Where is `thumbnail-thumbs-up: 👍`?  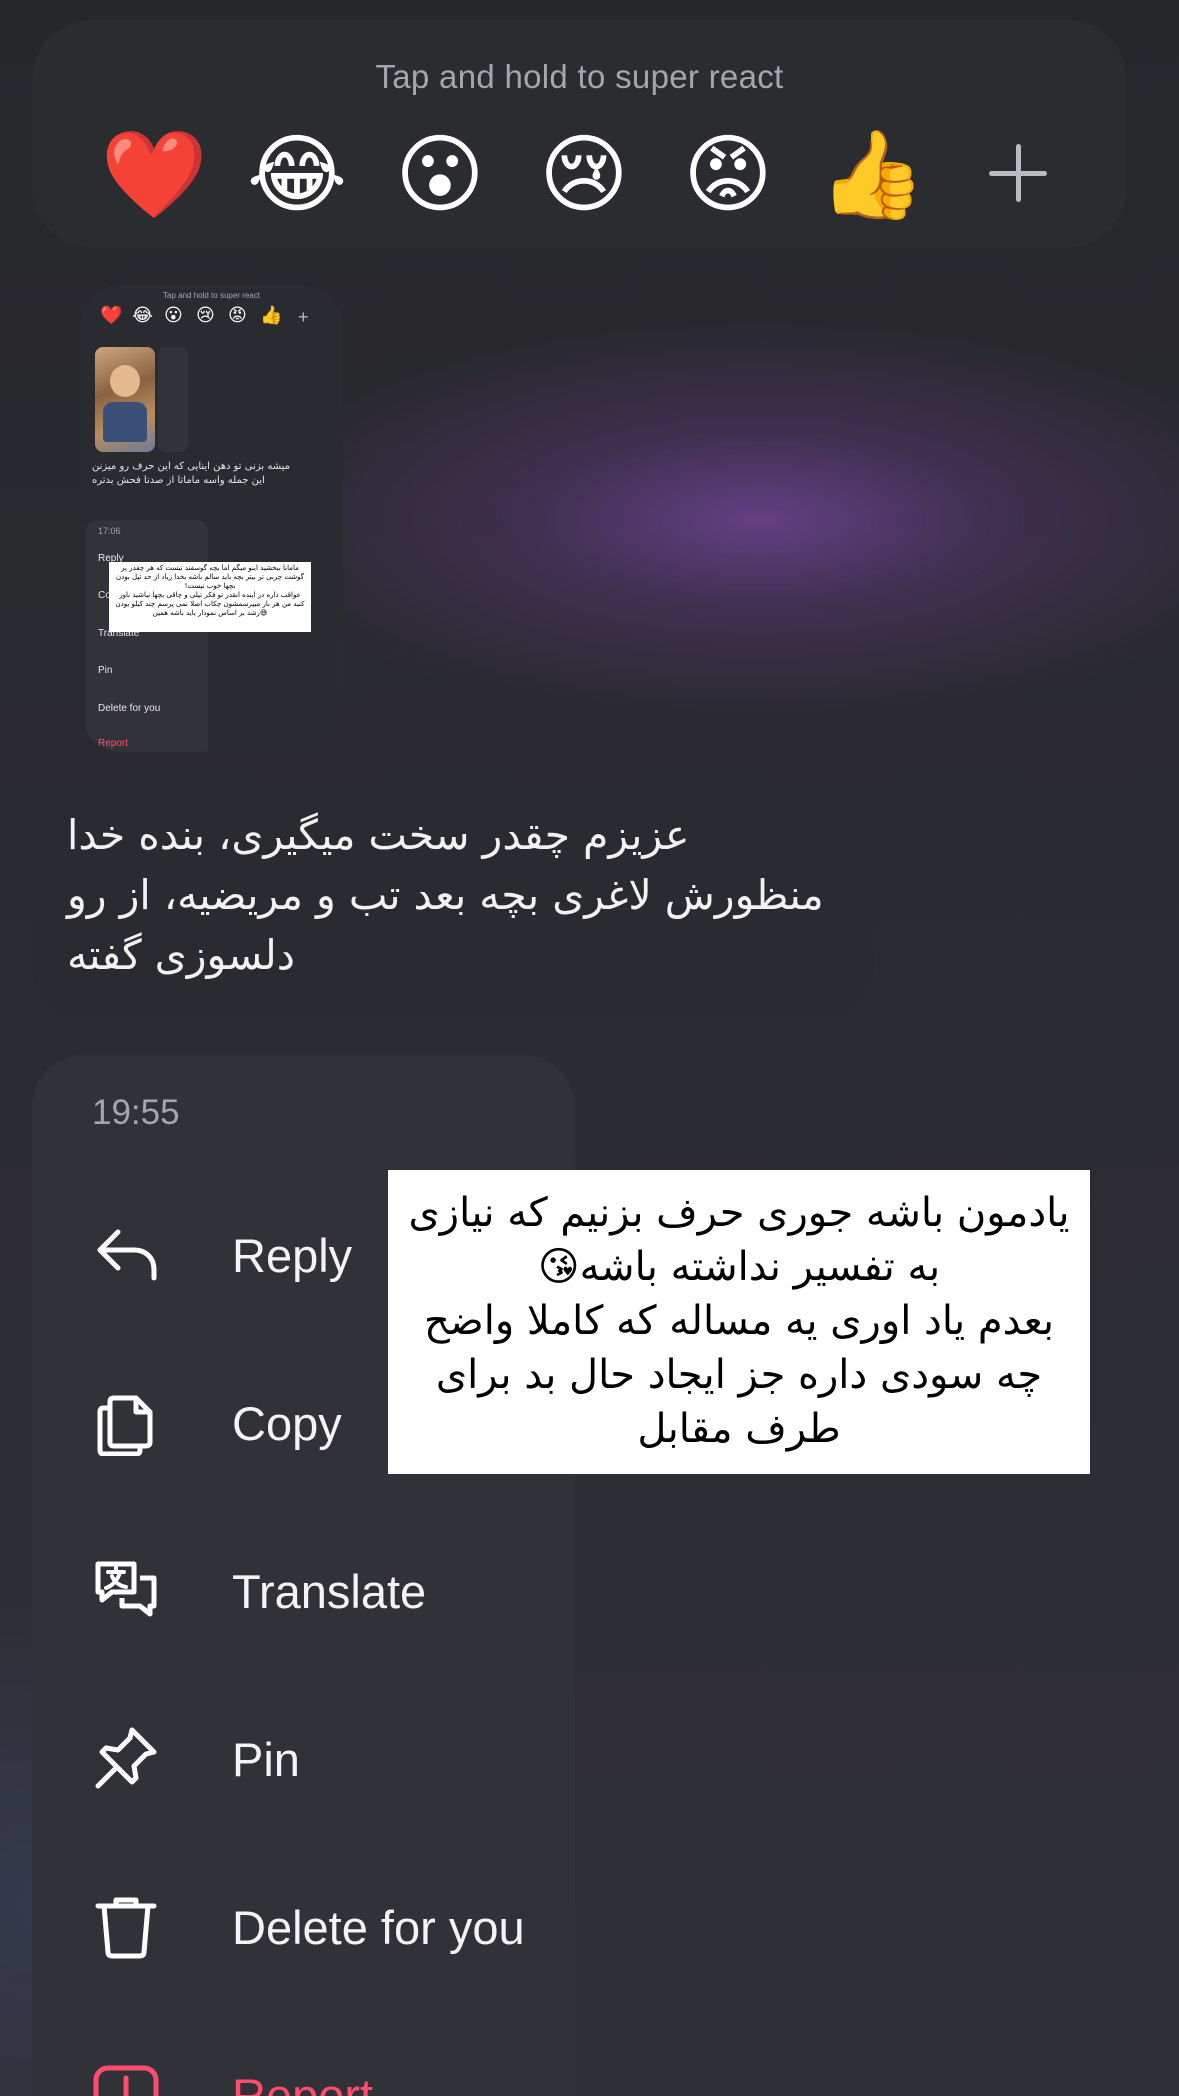 thumbnail-thumbs-up: 👍 is located at coordinates (271, 315).